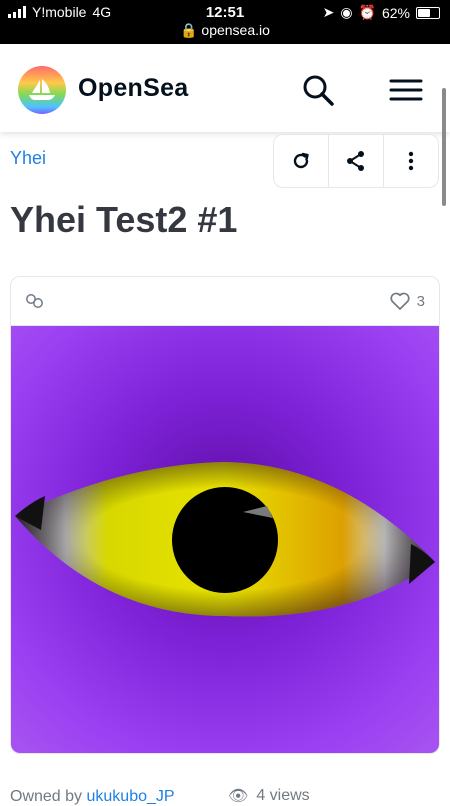  I want to click on refresh-icon, so click(301, 160).